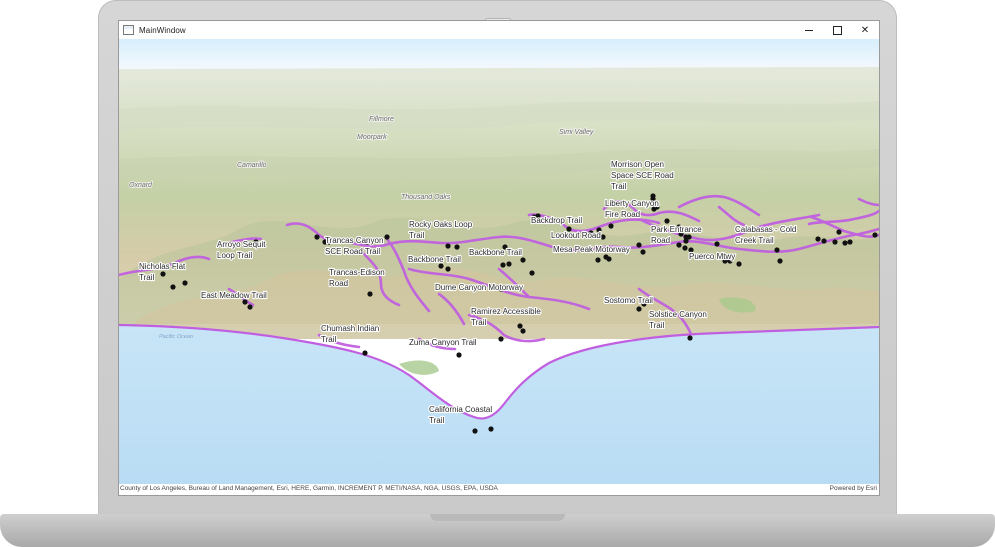 The width and height of the screenshot is (995, 547). I want to click on maximize-icon, so click(837, 30).